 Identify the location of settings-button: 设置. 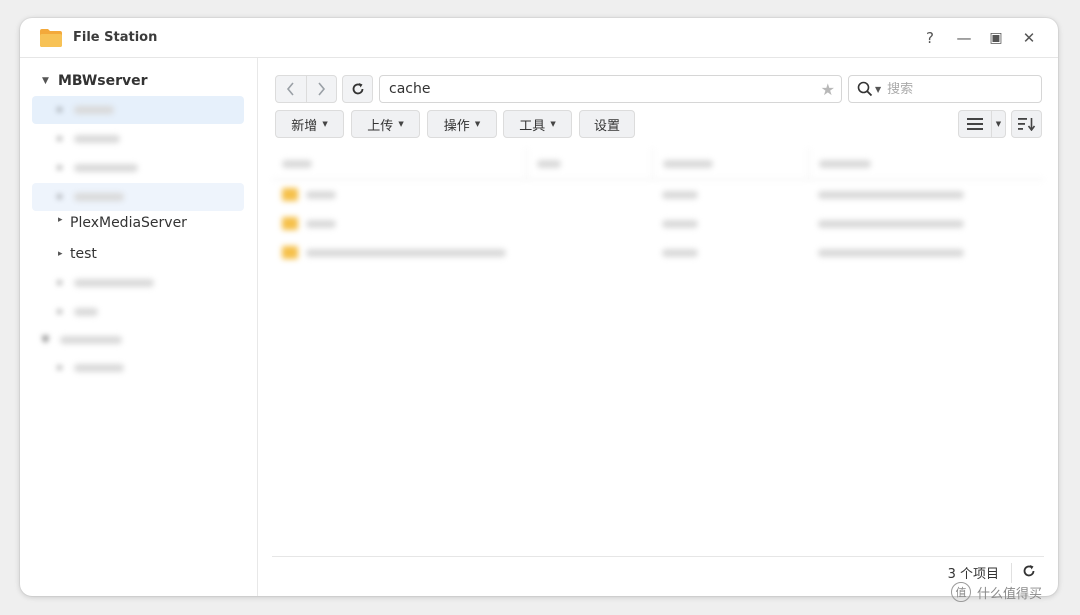
(607, 124).